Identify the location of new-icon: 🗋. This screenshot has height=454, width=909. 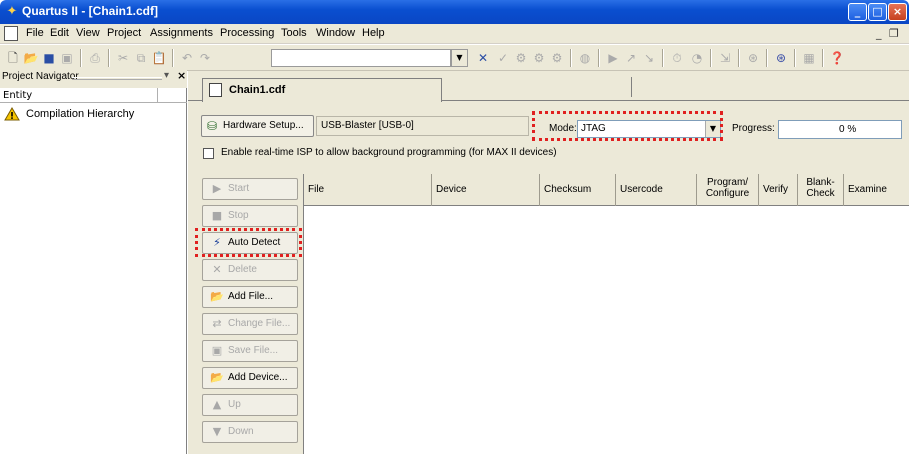
(13, 58).